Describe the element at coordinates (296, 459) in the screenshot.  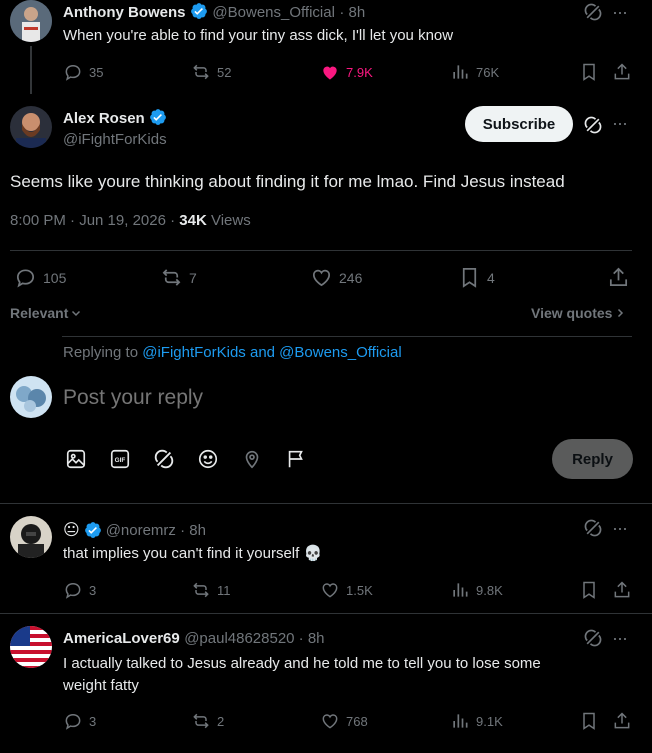
I see `flag-icon` at that location.